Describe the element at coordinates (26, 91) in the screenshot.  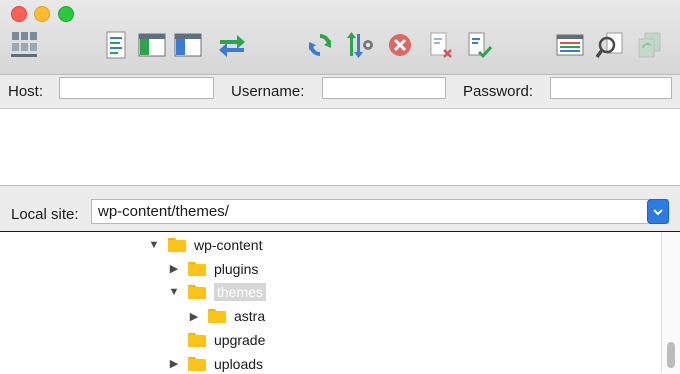
I see `host-label: Host:` at that location.